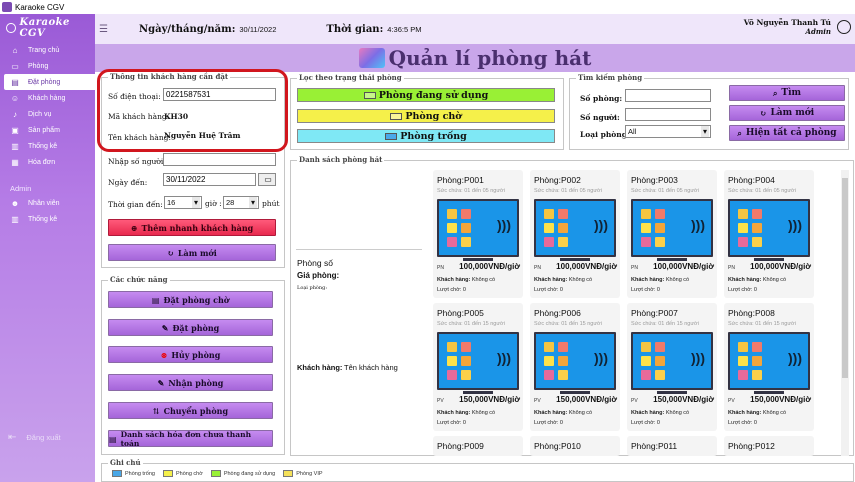 The width and height of the screenshot is (855, 482). What do you see at coordinates (391, 136) in the screenshot?
I see `empty-color-icon` at bounding box center [391, 136].